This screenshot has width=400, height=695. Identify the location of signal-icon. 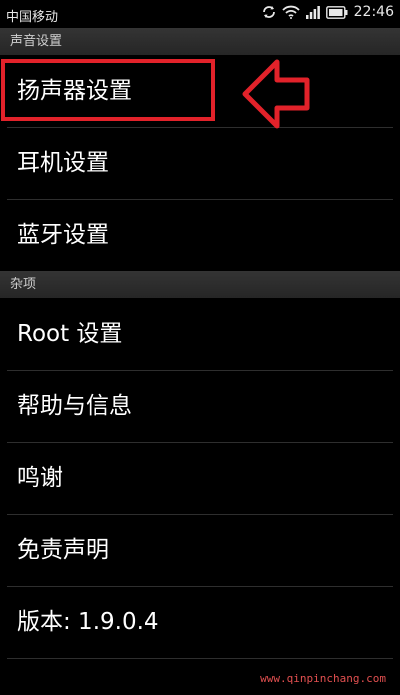
(312, 12).